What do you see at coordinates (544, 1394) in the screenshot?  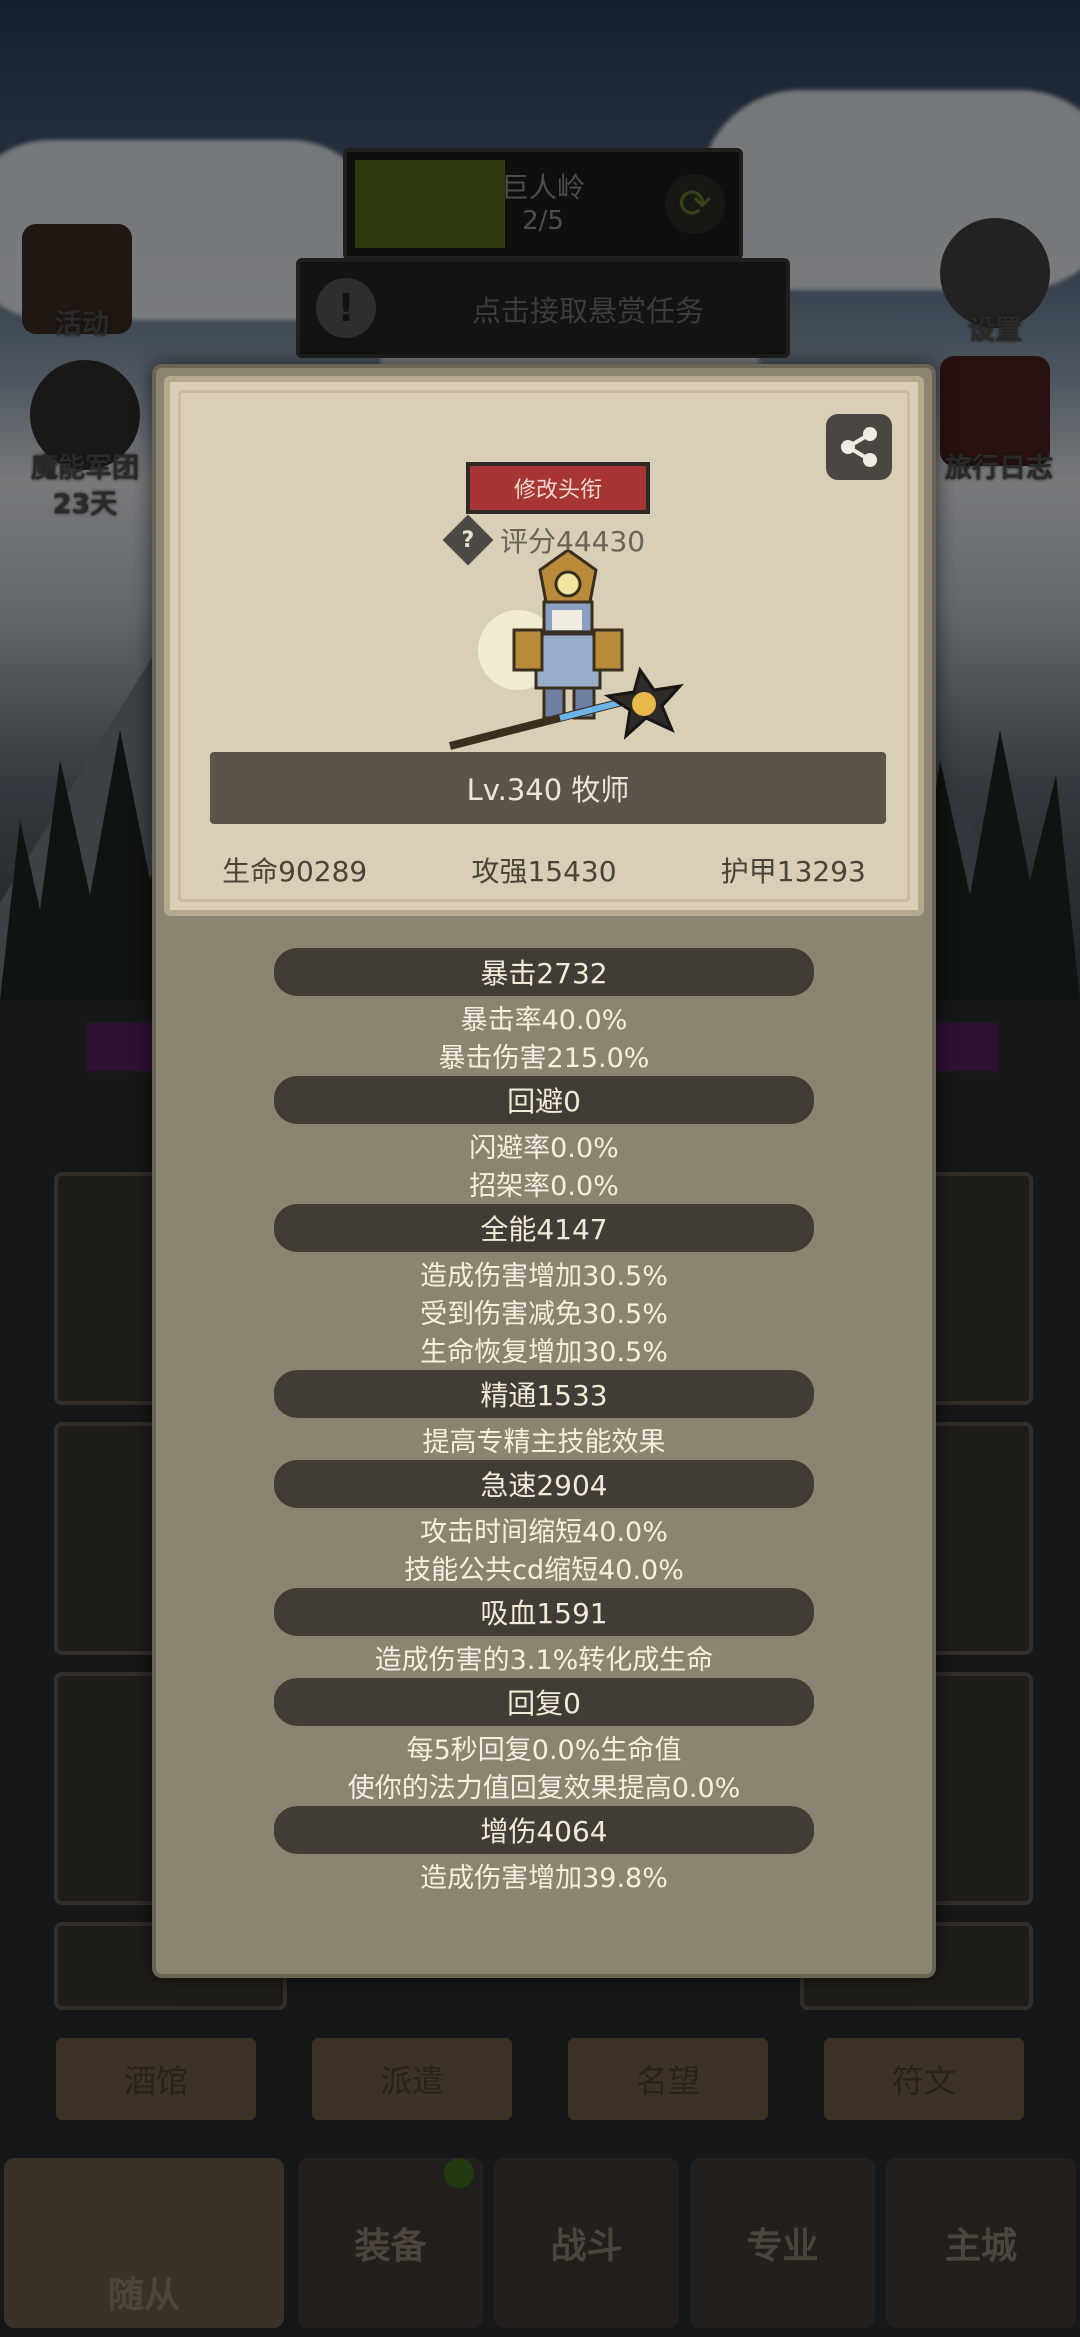 I see `stat-header-mastery: 精通1533` at bounding box center [544, 1394].